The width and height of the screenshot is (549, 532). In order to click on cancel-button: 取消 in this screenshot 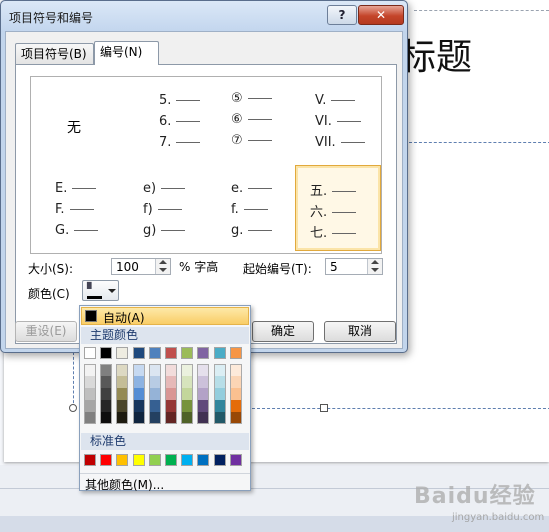, I will do `click(360, 331)`.